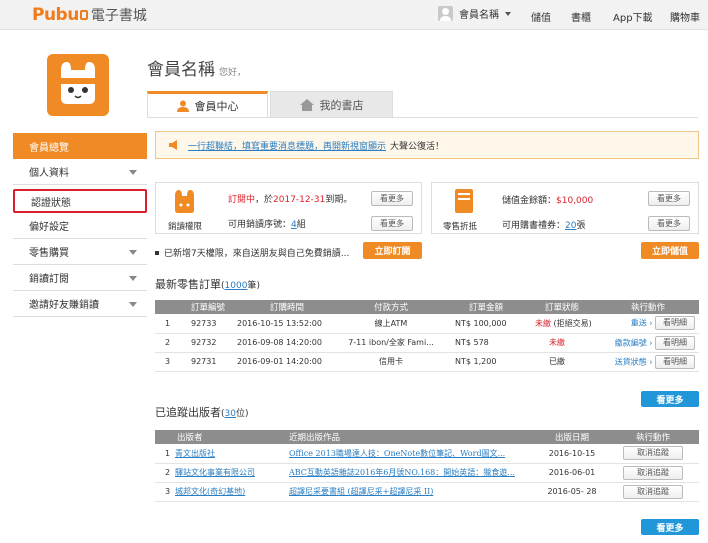 The image size is (708, 543). Describe the element at coordinates (391, 362) in the screenshot. I see `payment-method: 信用卡` at that location.